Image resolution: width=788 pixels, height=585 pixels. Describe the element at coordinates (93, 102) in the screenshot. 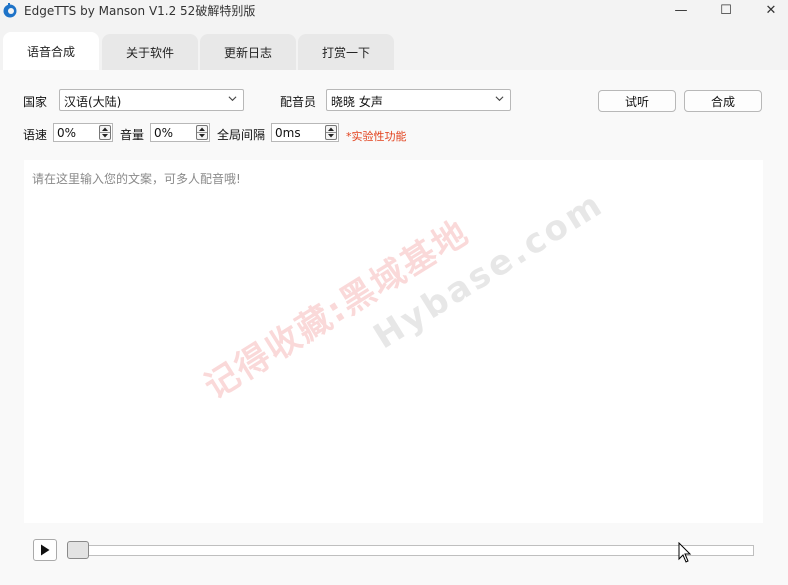

I see `country-select-value: 汉语(大陆)` at that location.